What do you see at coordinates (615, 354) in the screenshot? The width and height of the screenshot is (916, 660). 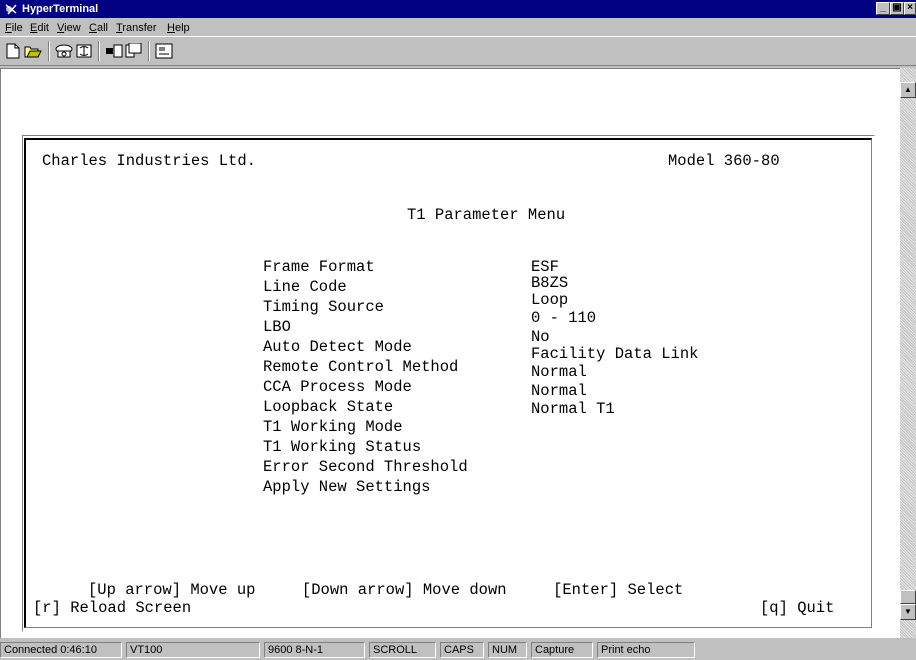 I see `param-value: Facility Data Link` at bounding box center [615, 354].